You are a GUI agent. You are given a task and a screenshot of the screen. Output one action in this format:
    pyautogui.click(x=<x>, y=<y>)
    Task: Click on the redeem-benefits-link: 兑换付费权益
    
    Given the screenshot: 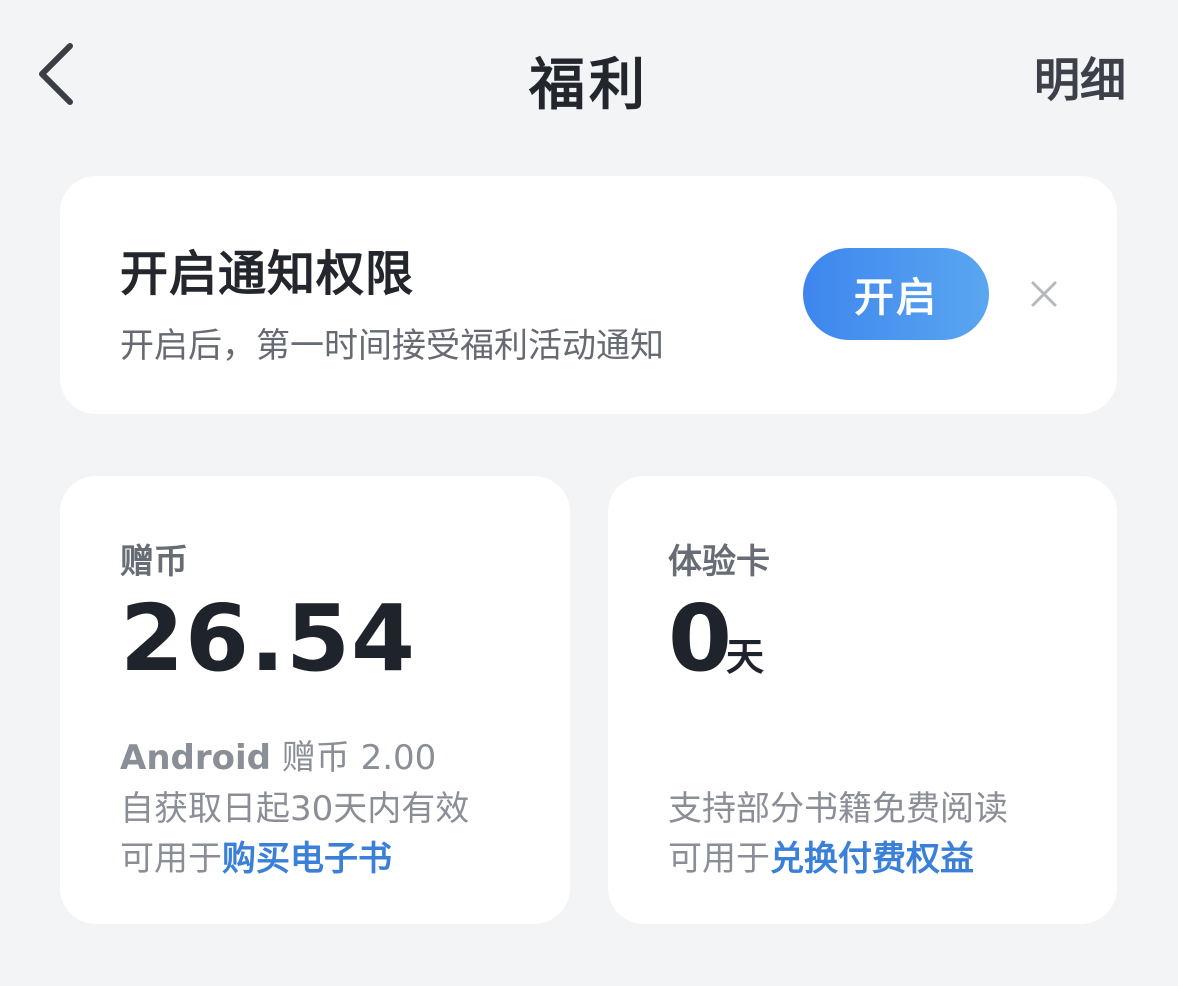 What is the action you would take?
    pyautogui.click(x=872, y=859)
    